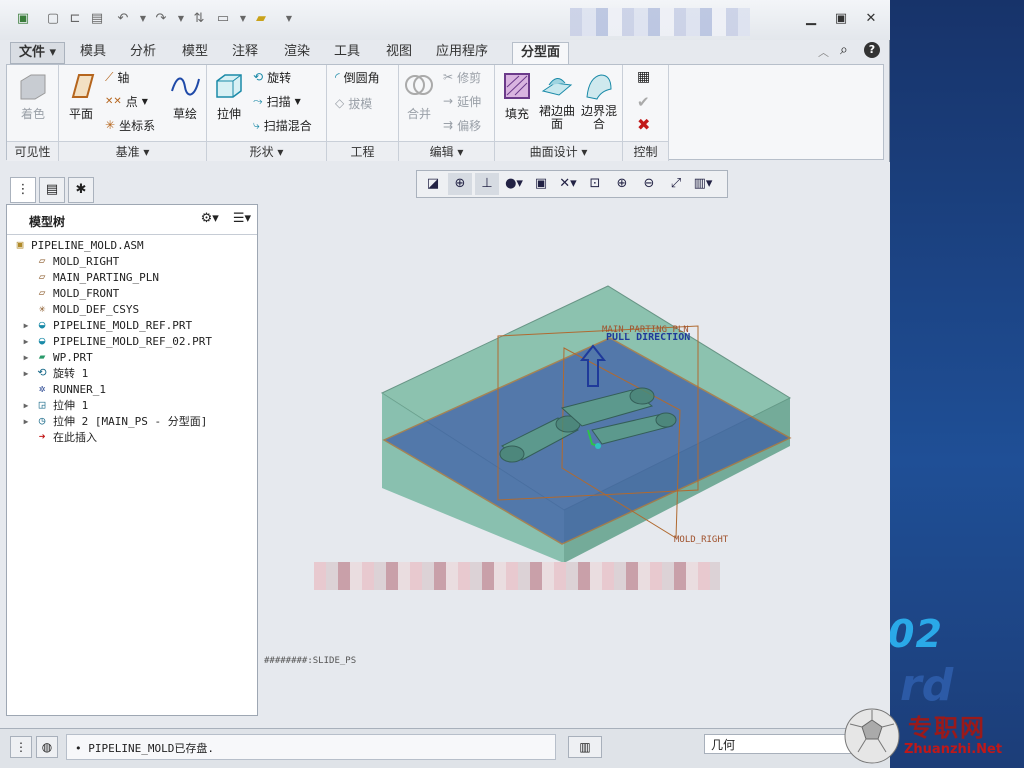  What do you see at coordinates (558, 151) in the screenshot?
I see `group-surface-design-label: 曲面设计 ▾` at bounding box center [558, 151].